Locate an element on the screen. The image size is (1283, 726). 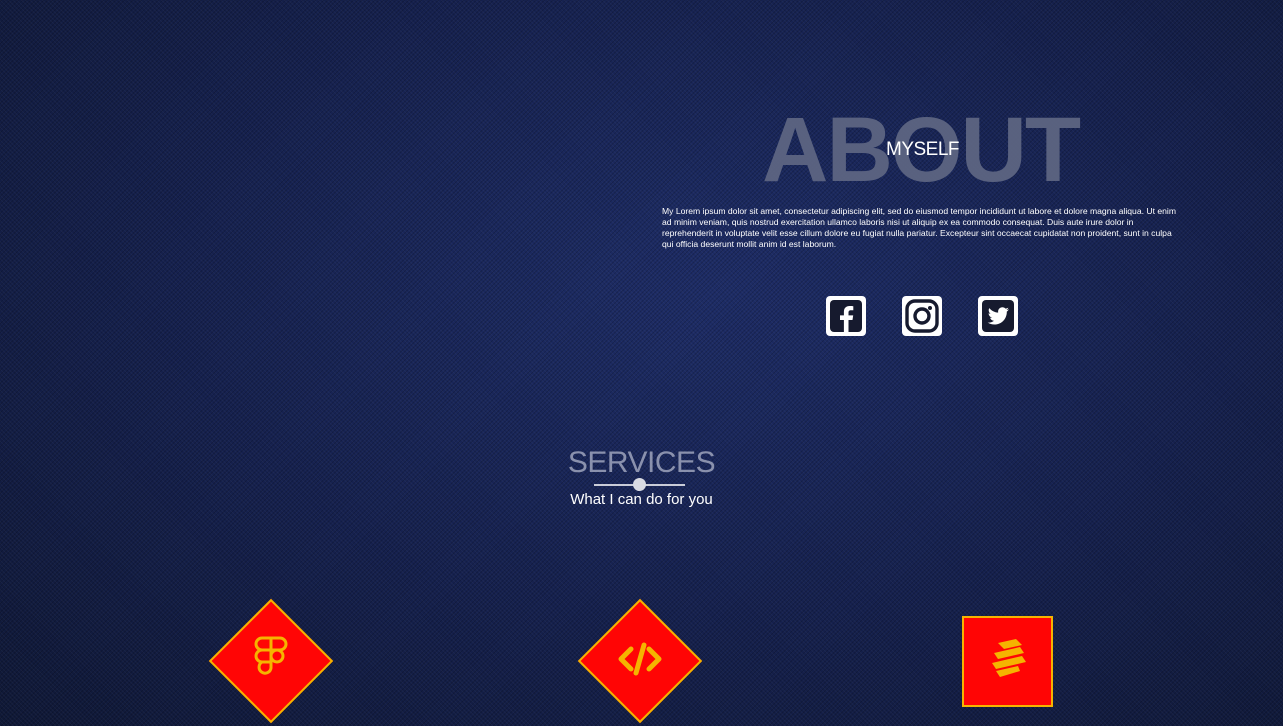
layers-icon is located at coordinates (1008, 661).